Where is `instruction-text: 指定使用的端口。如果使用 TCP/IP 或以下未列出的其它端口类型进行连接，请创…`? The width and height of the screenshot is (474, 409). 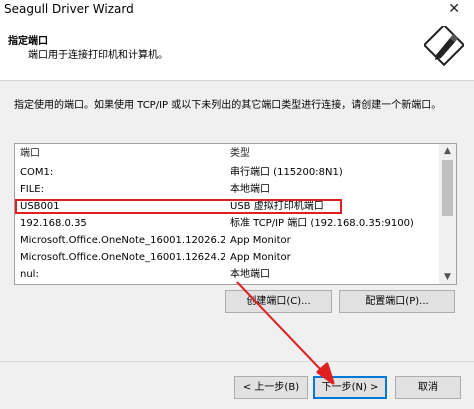 instruction-text: 指定使用的端口。如果使用 TCP/IP 或以下未列出的其它端口类型进行连接，请创… is located at coordinates (228, 105).